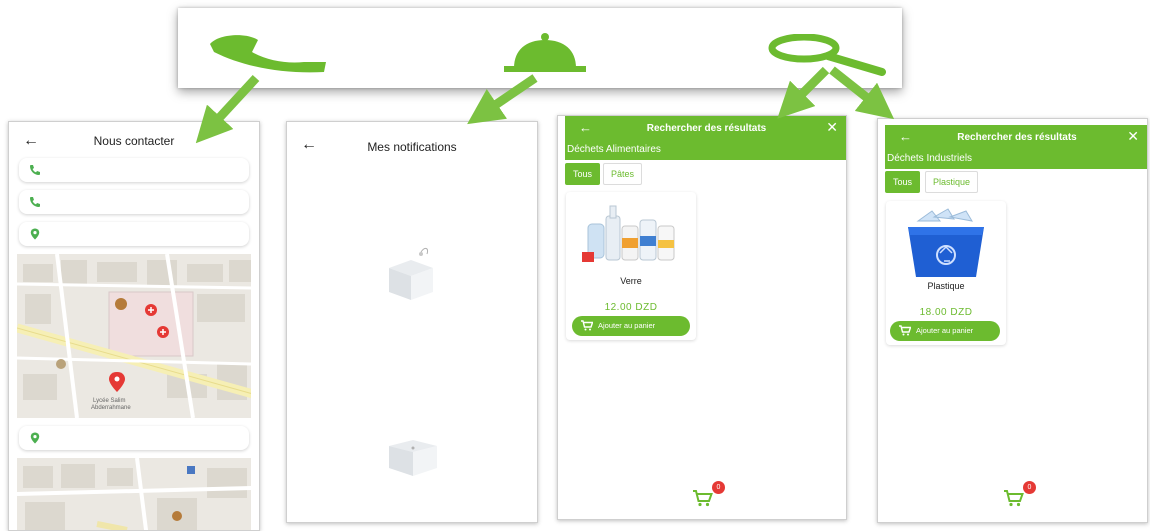 The width and height of the screenshot is (1150, 531). I want to click on map-view, so click(134, 494).